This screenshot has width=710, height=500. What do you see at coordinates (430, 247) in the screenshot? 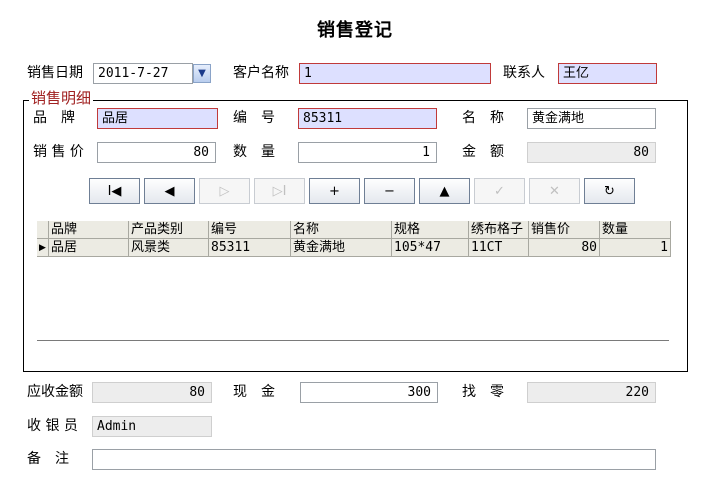
I see `table-cell: 105*47` at bounding box center [430, 247].